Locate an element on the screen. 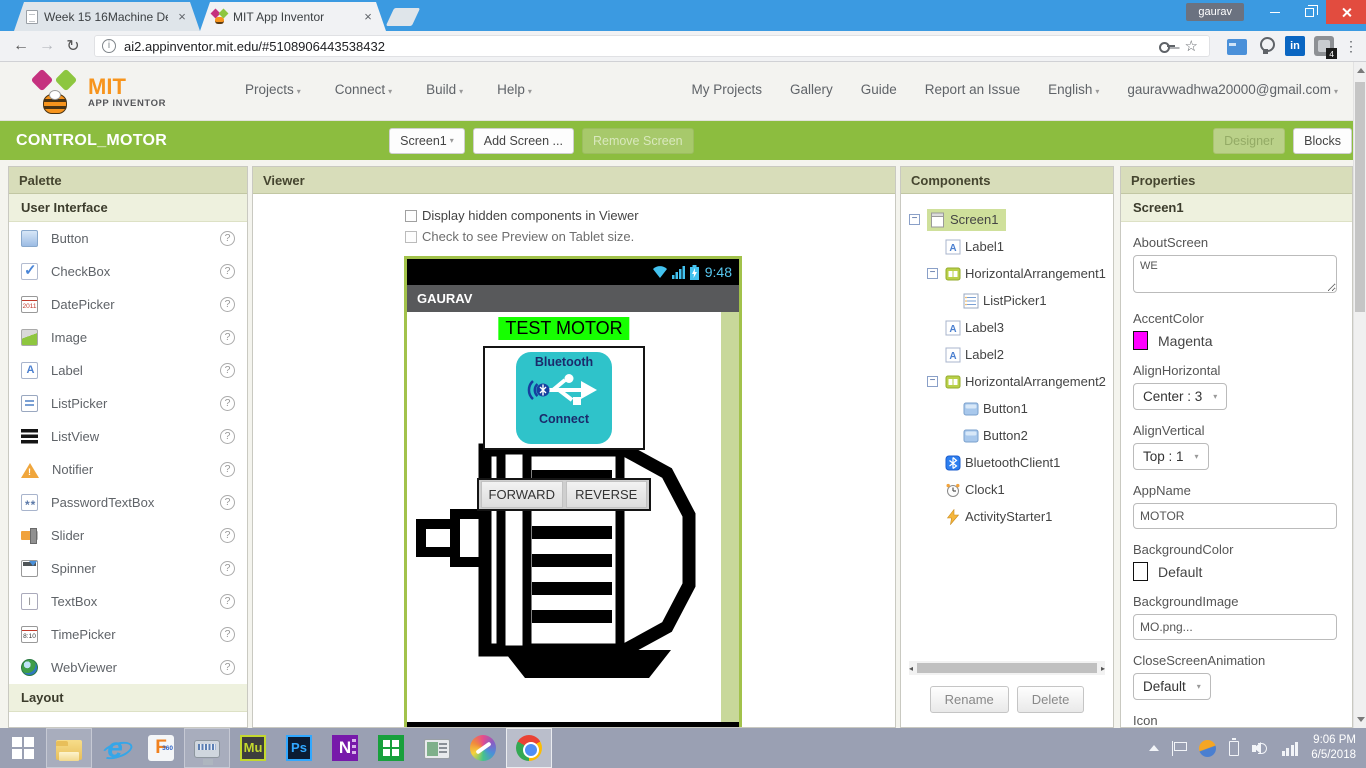 This screenshot has height=768, width=1366. scroll-up-icon is located at coordinates (1361, 70).